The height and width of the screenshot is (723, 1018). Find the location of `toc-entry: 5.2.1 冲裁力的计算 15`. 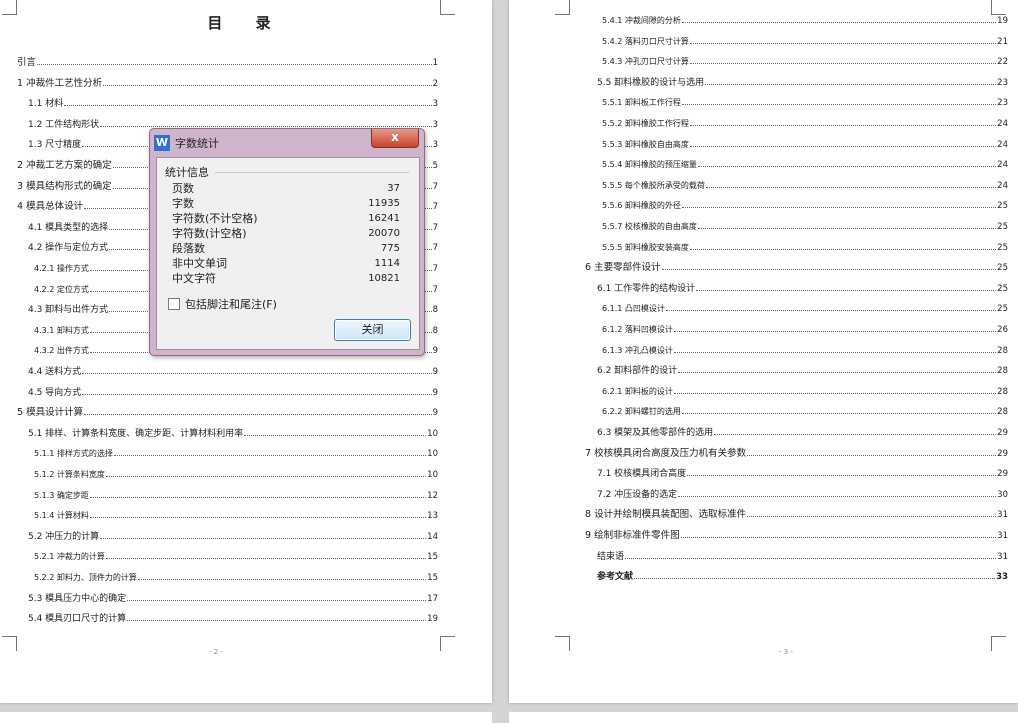

toc-entry: 5.2.1 冲裁力的计算 15 is located at coordinates (236, 557).